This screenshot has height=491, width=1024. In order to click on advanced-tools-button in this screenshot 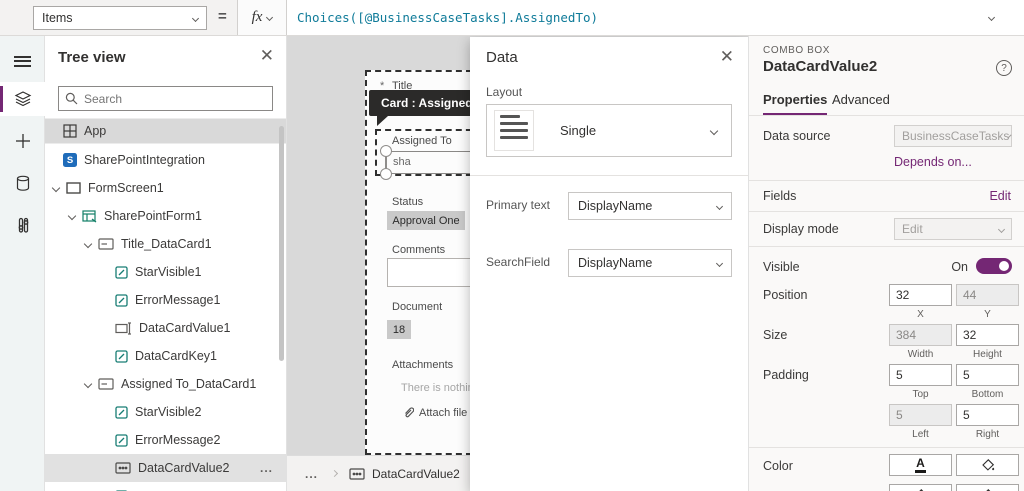, I will do `click(22, 225)`.